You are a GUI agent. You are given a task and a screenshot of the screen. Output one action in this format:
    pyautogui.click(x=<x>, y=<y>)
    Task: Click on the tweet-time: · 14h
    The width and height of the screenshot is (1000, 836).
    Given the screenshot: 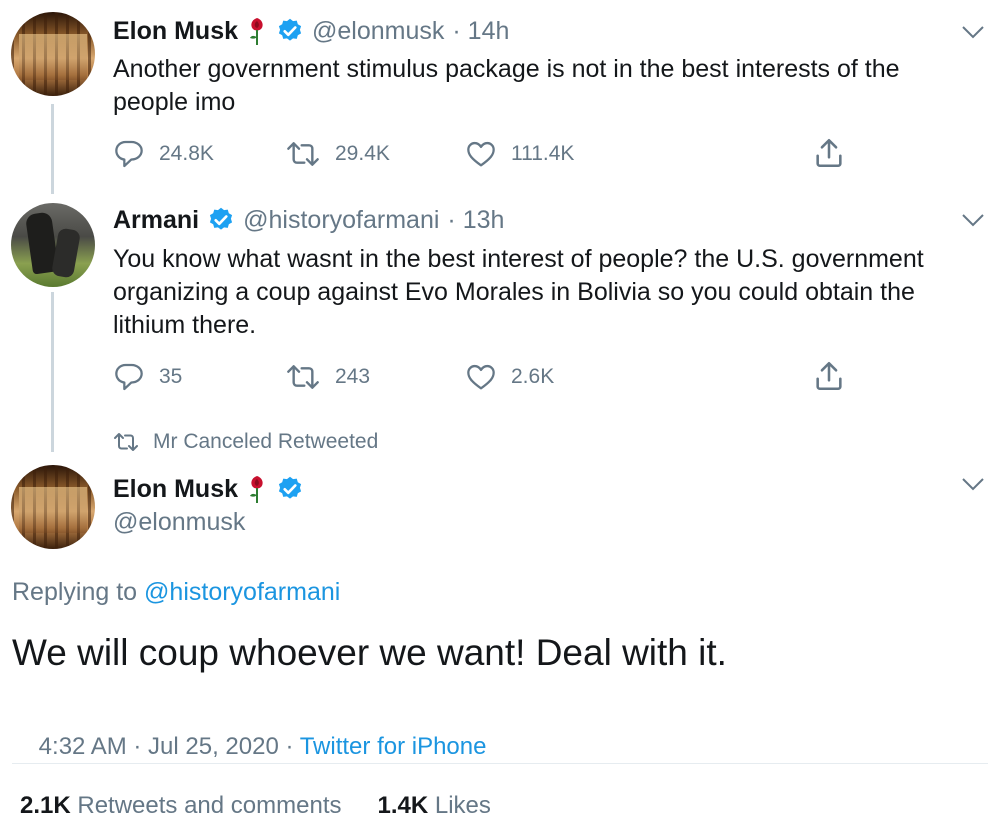 What is the action you would take?
    pyautogui.click(x=480, y=31)
    